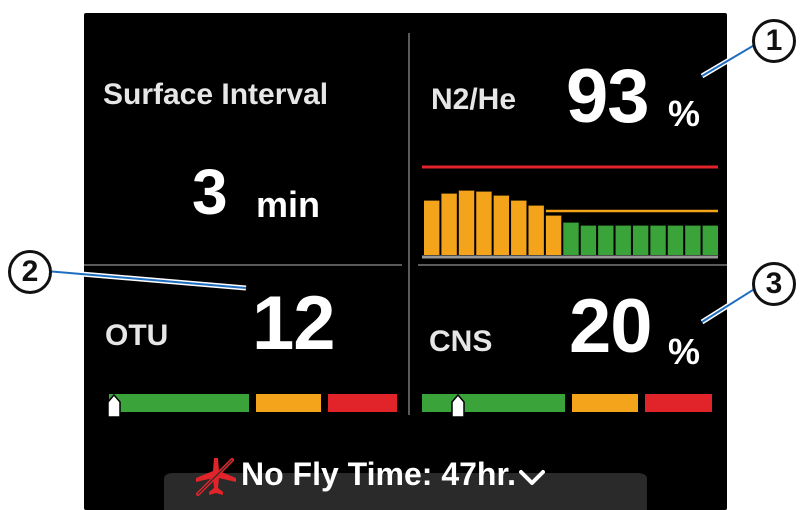 The height and width of the screenshot is (510, 804). I want to click on callout-2-leader-core, so click(146, 279).